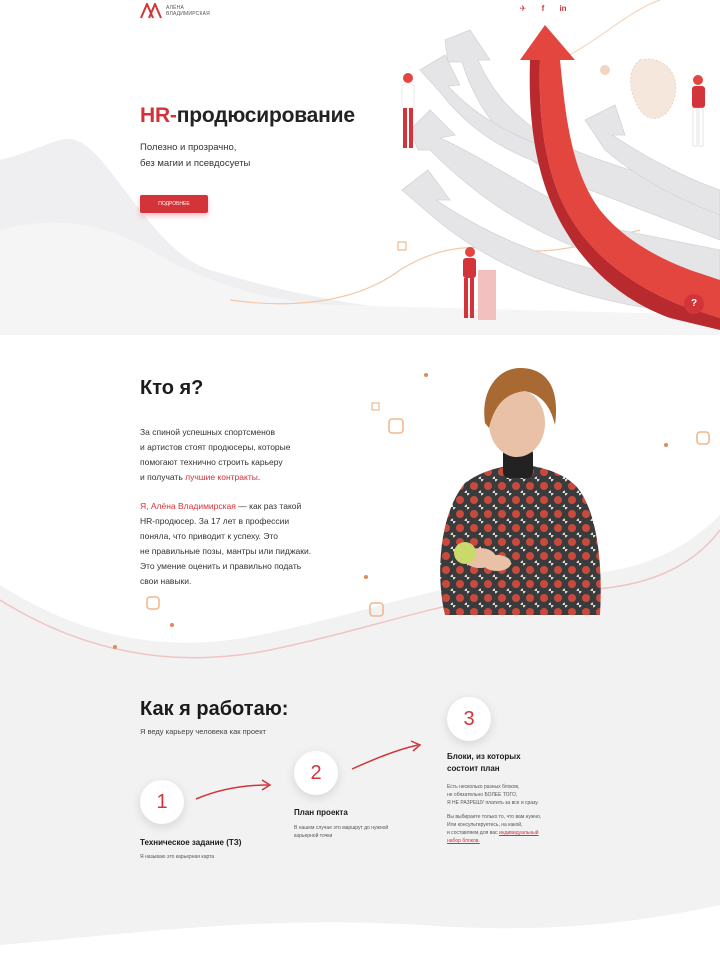 The image size is (720, 960). I want to click on figure-bottom, so click(479, 283).